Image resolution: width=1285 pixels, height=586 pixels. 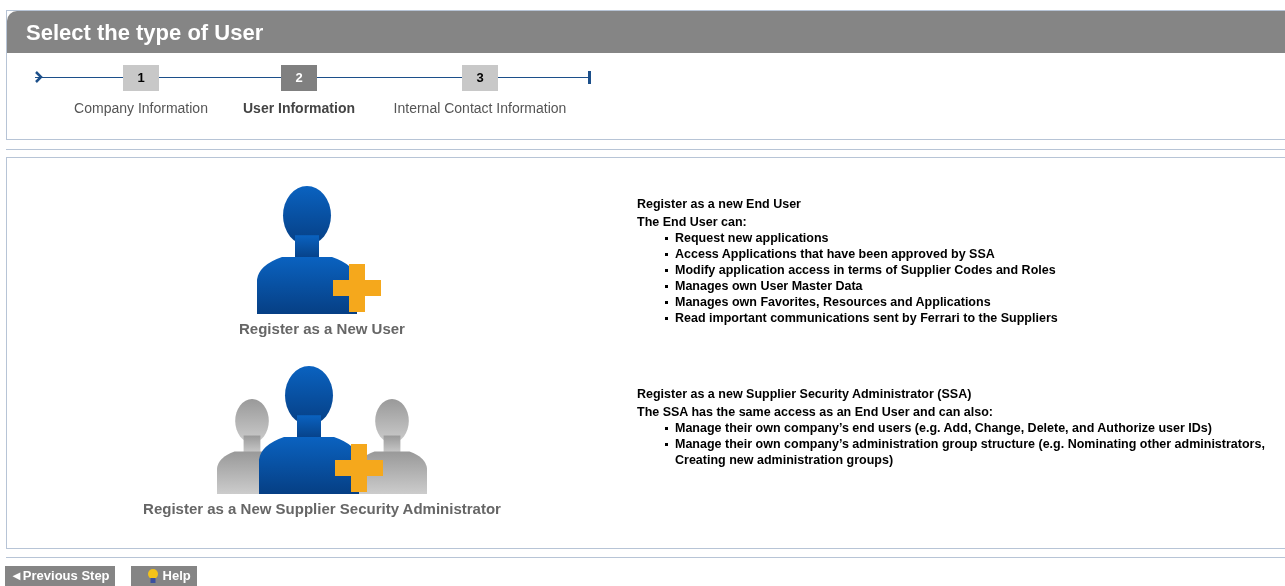 What do you see at coordinates (145, 32) in the screenshot?
I see `page-title: Select the type of User` at bounding box center [145, 32].